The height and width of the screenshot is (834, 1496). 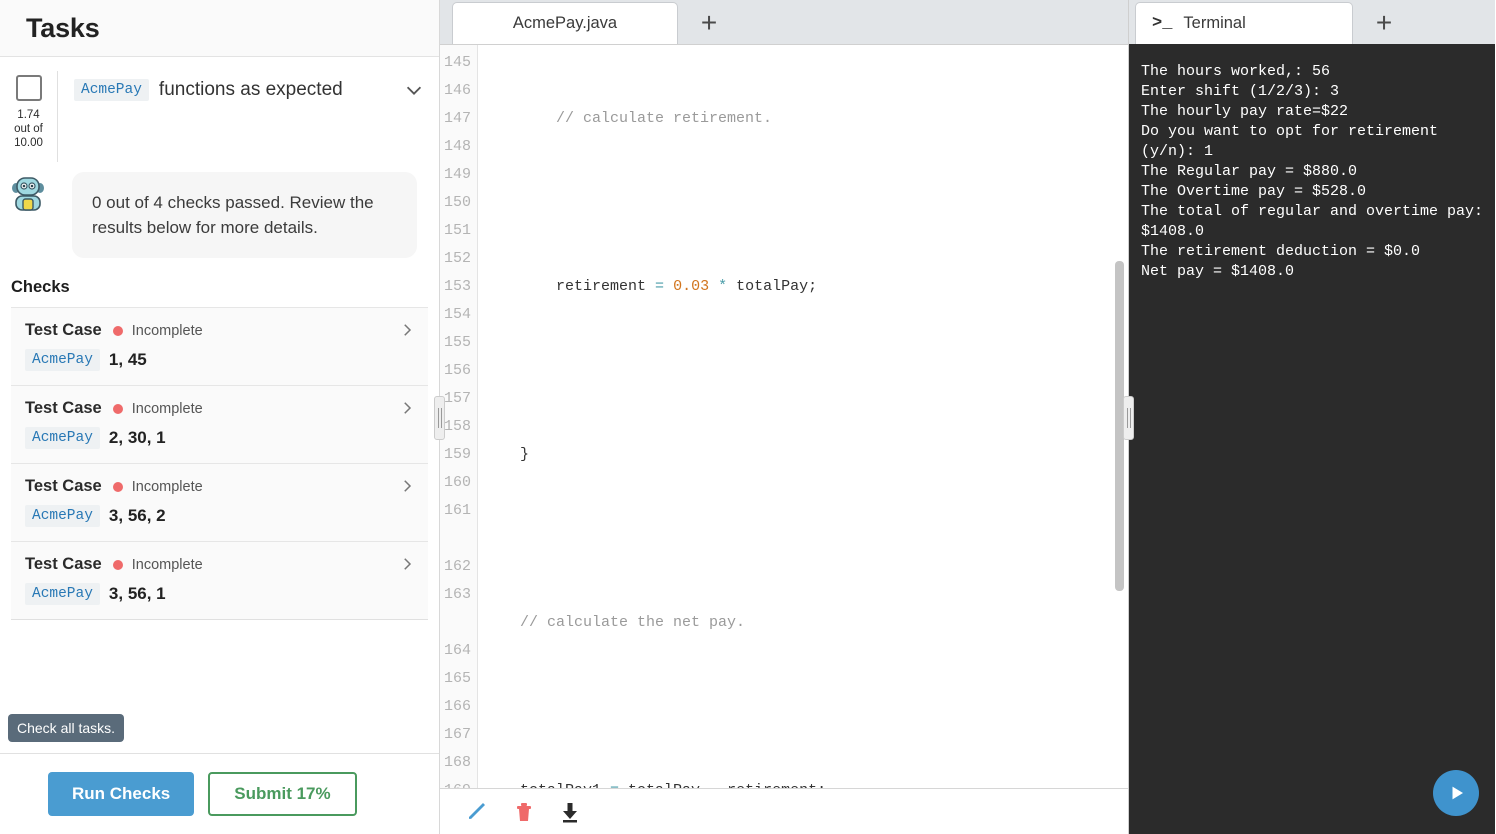 I want to click on score-outof-label: out of, so click(x=28, y=129).